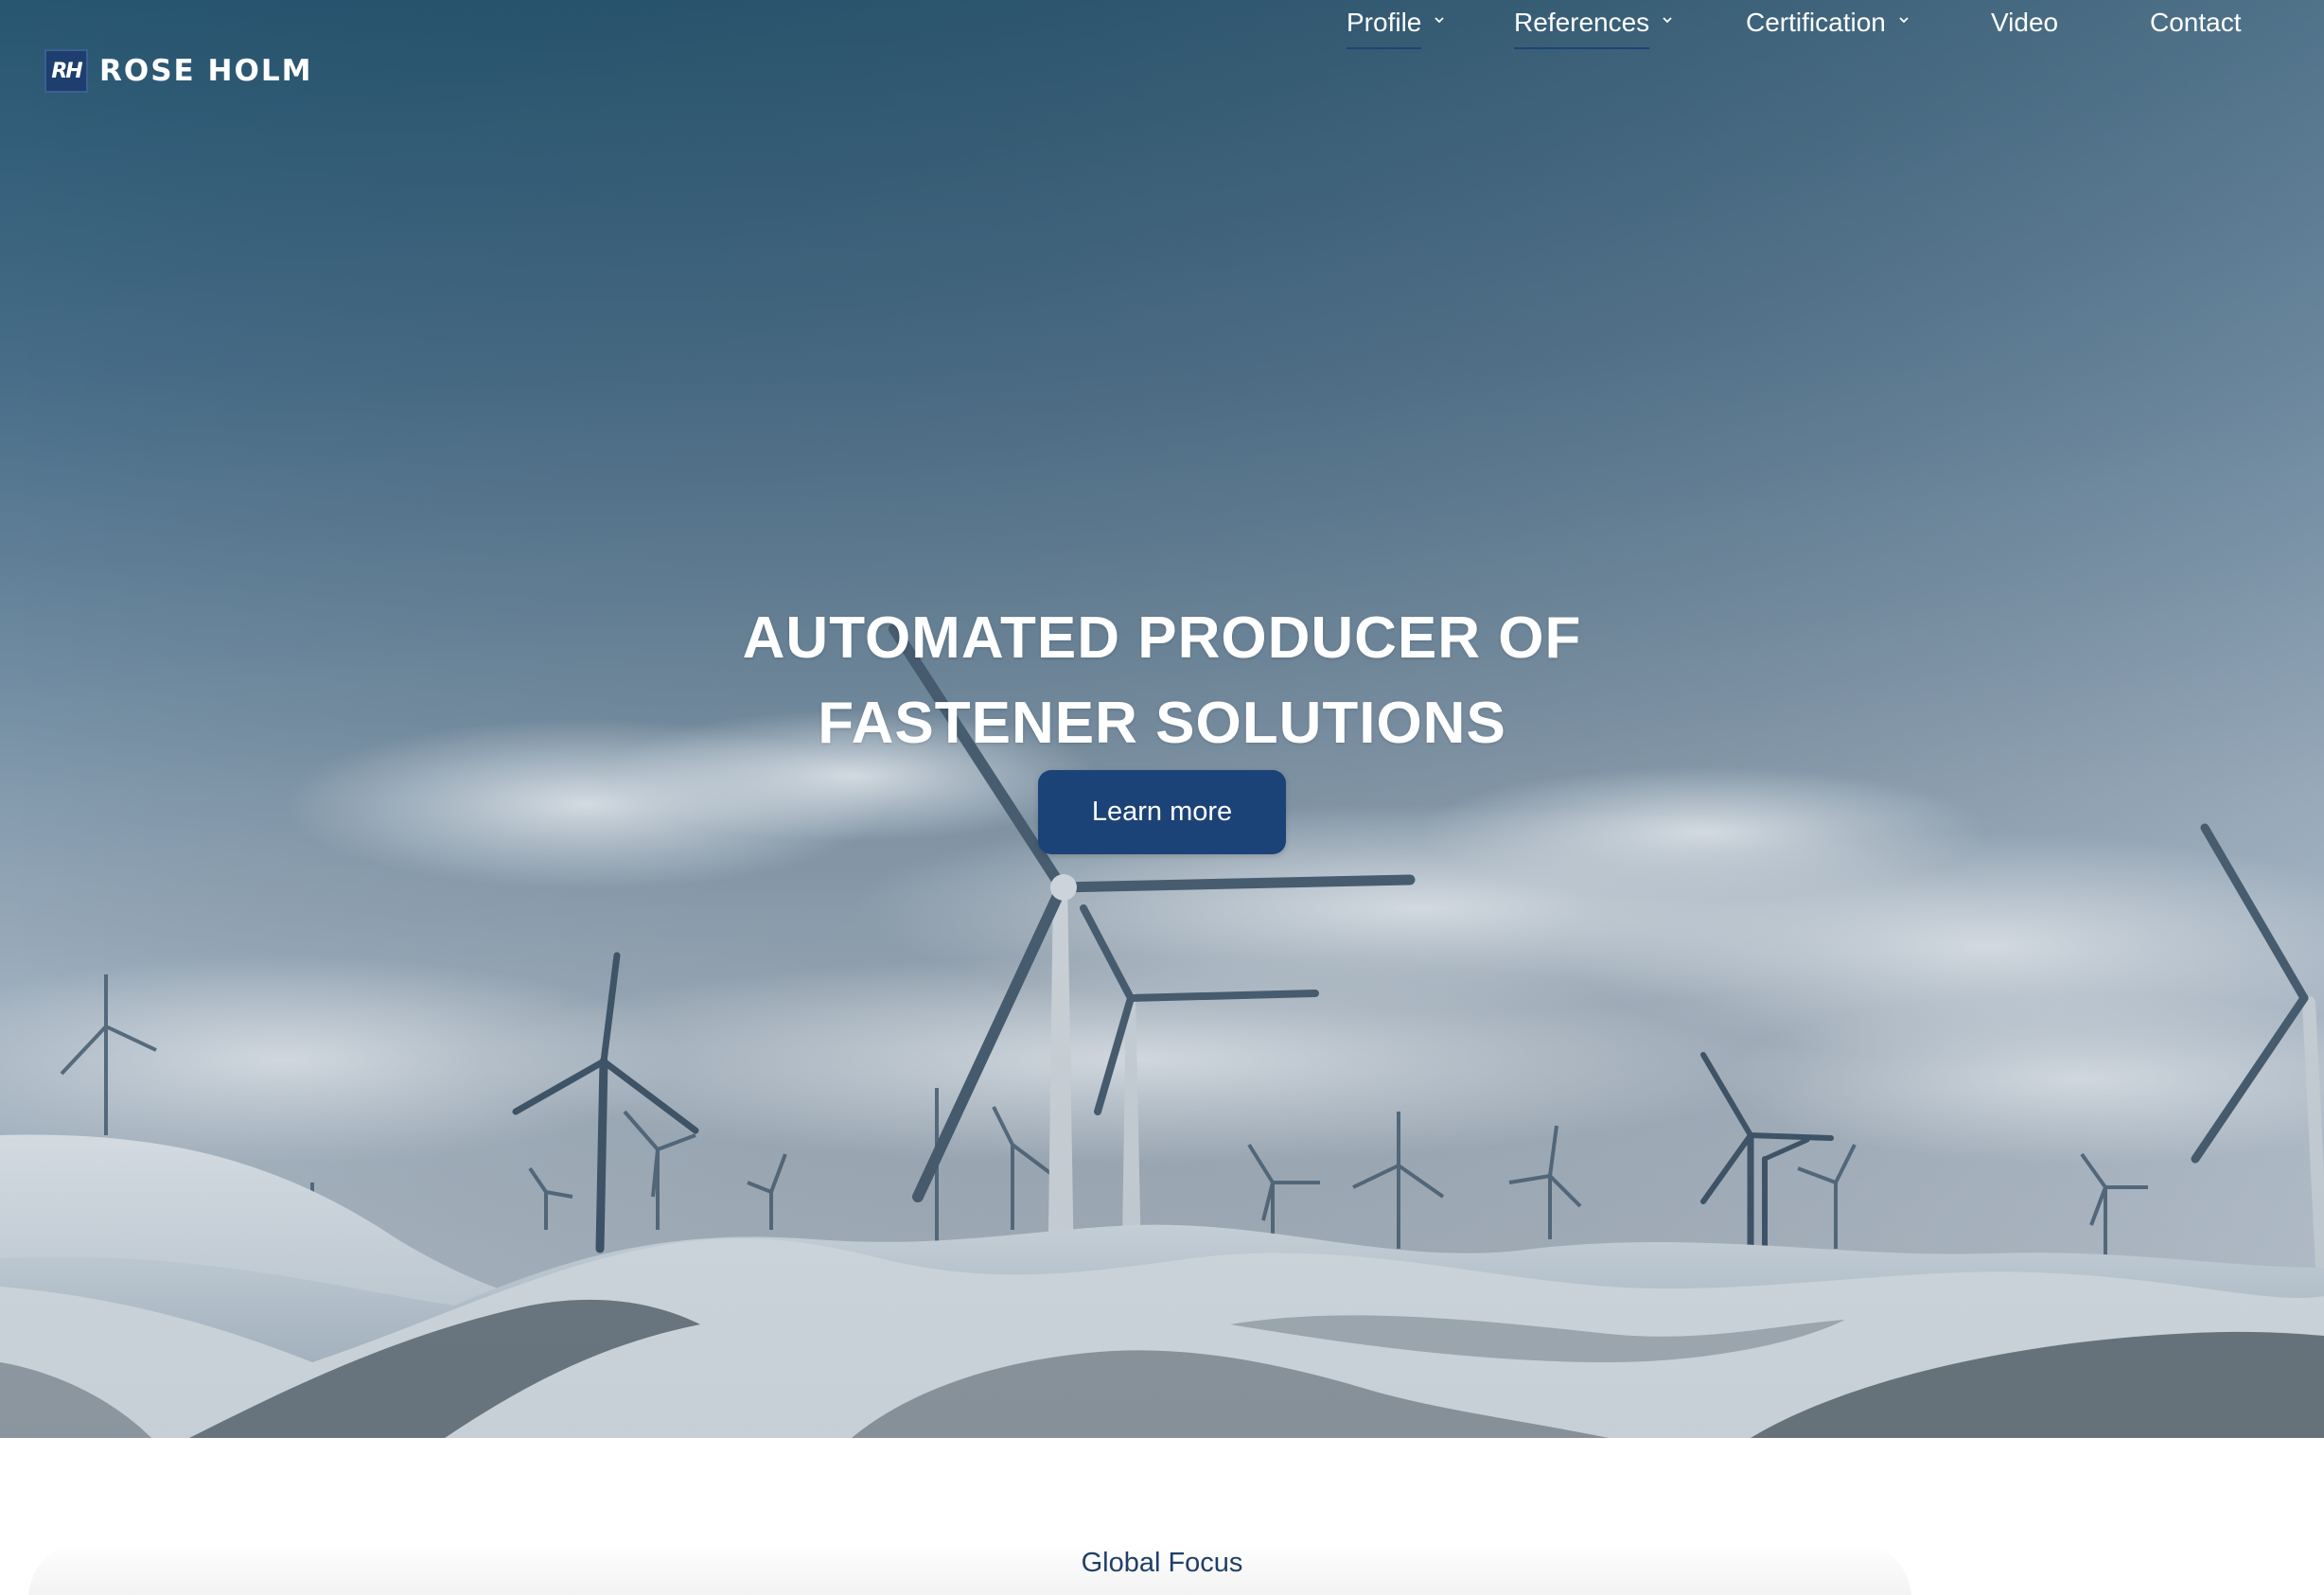 Image resolution: width=2324 pixels, height=1595 pixels. I want to click on hero-title-line-2: FASTENER SOLUTIONS, so click(1162, 723).